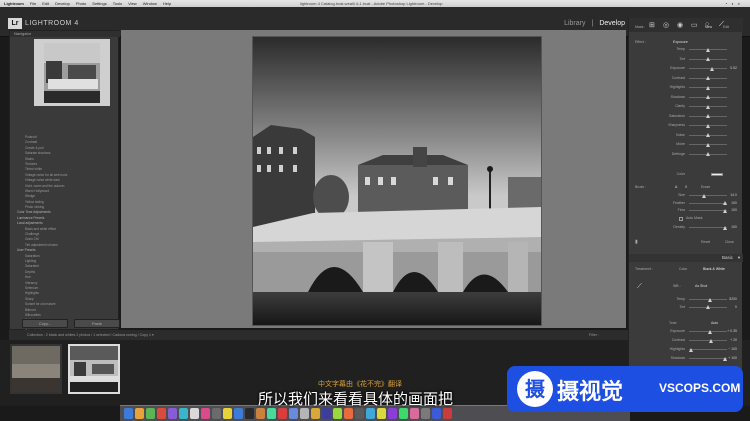  What do you see at coordinates (639, 286) in the screenshot?
I see `wb-eyedropper-icon: ⟋` at bounding box center [639, 286].